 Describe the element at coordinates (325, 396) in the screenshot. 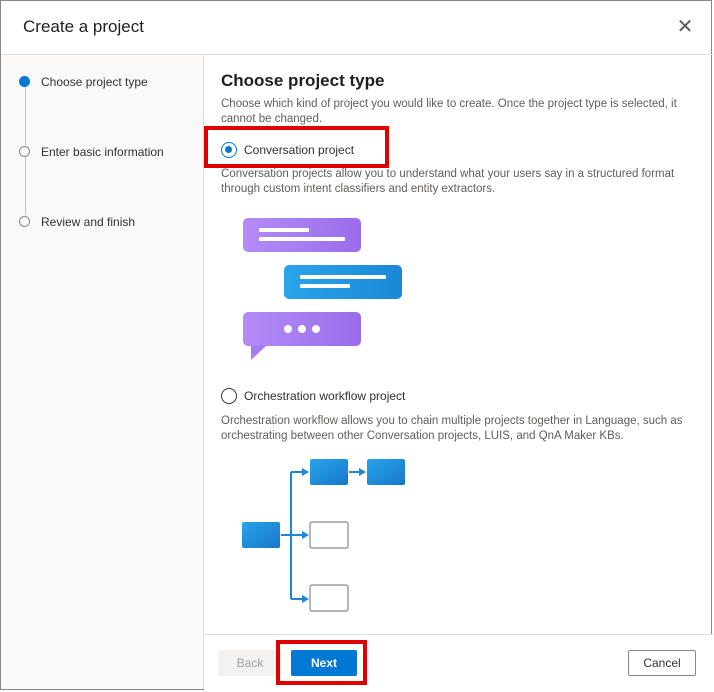

I see `orchestration-workflow-label: Orchestration workflow project` at that location.